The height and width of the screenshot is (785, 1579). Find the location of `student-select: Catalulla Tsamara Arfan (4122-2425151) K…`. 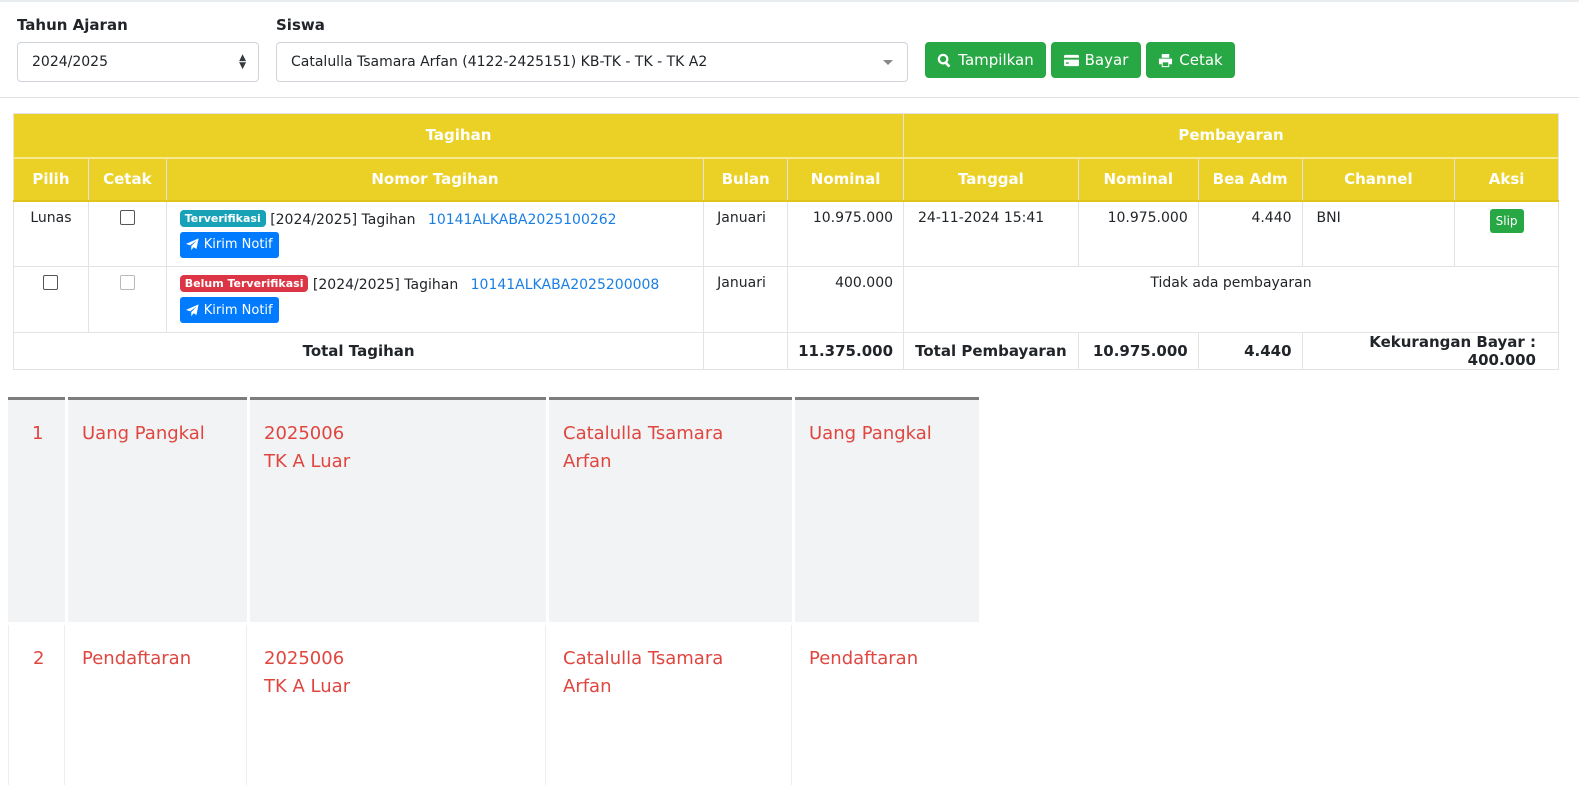

student-select: Catalulla Tsamara Arfan (4122-2425151) K… is located at coordinates (592, 62).